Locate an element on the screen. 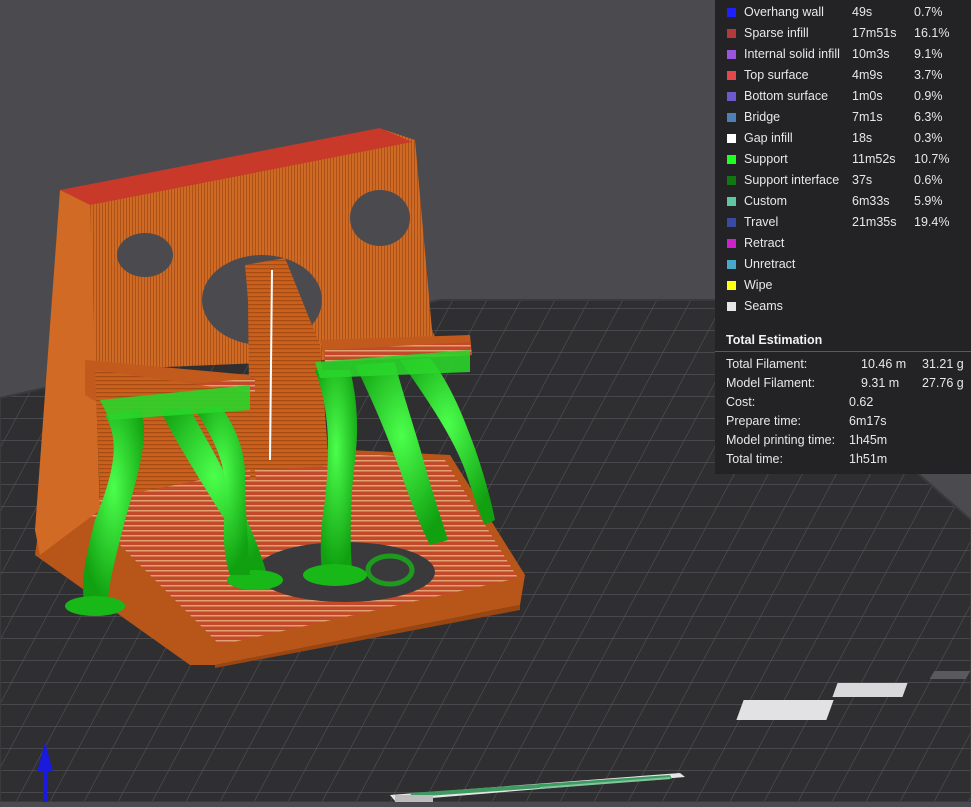 The width and height of the screenshot is (971, 807). feature-percent: 5.9% is located at coordinates (928, 201).